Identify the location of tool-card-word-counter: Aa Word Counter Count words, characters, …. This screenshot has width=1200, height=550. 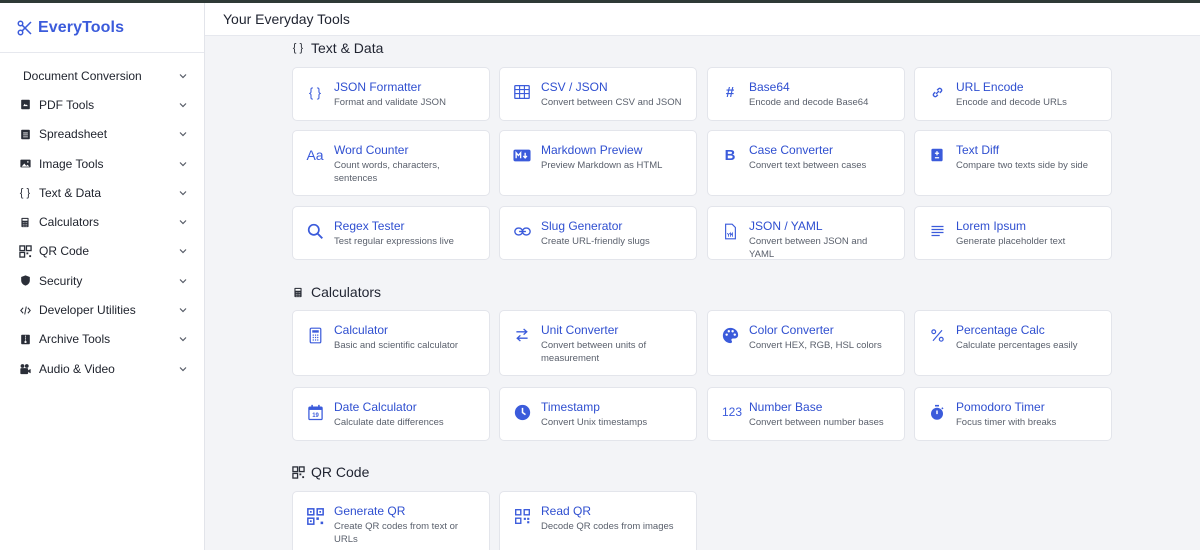
(391, 163).